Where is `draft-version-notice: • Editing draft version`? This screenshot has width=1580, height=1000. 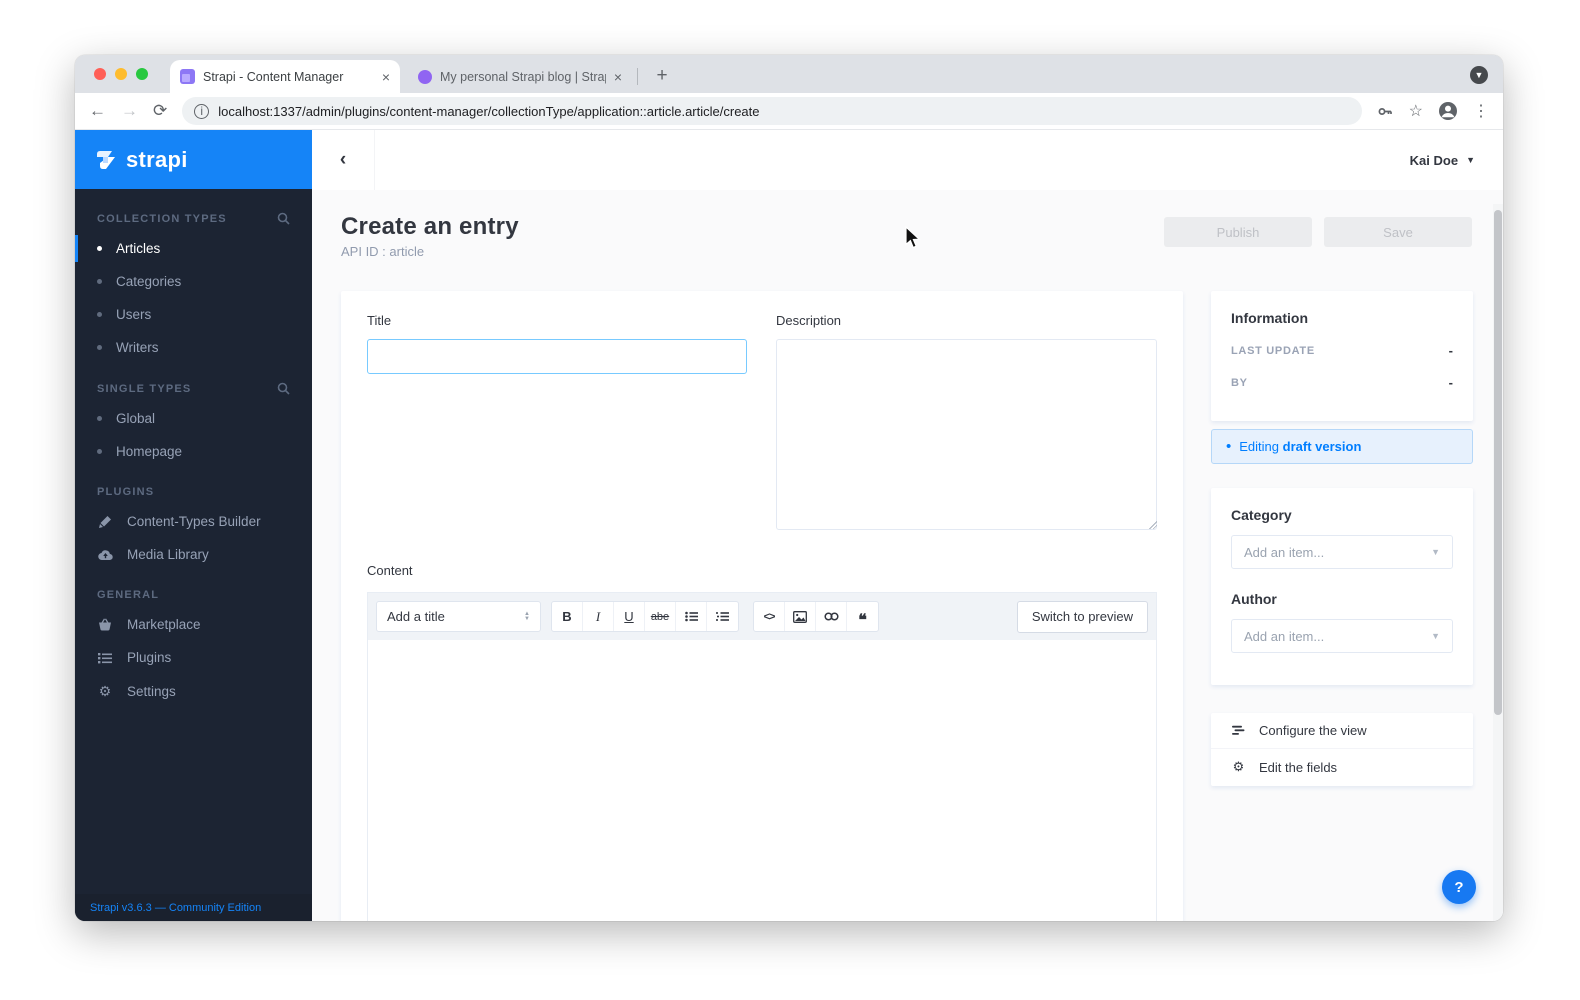
draft-version-notice: • Editing draft version is located at coordinates (1342, 446).